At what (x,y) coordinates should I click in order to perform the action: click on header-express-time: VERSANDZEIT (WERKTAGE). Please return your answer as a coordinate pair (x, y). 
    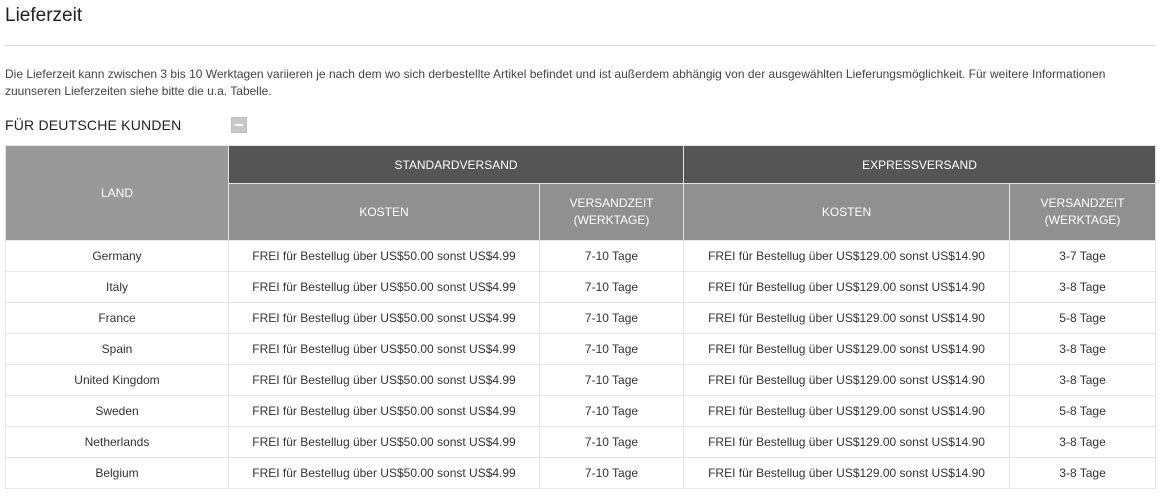
    Looking at the image, I should click on (1083, 212).